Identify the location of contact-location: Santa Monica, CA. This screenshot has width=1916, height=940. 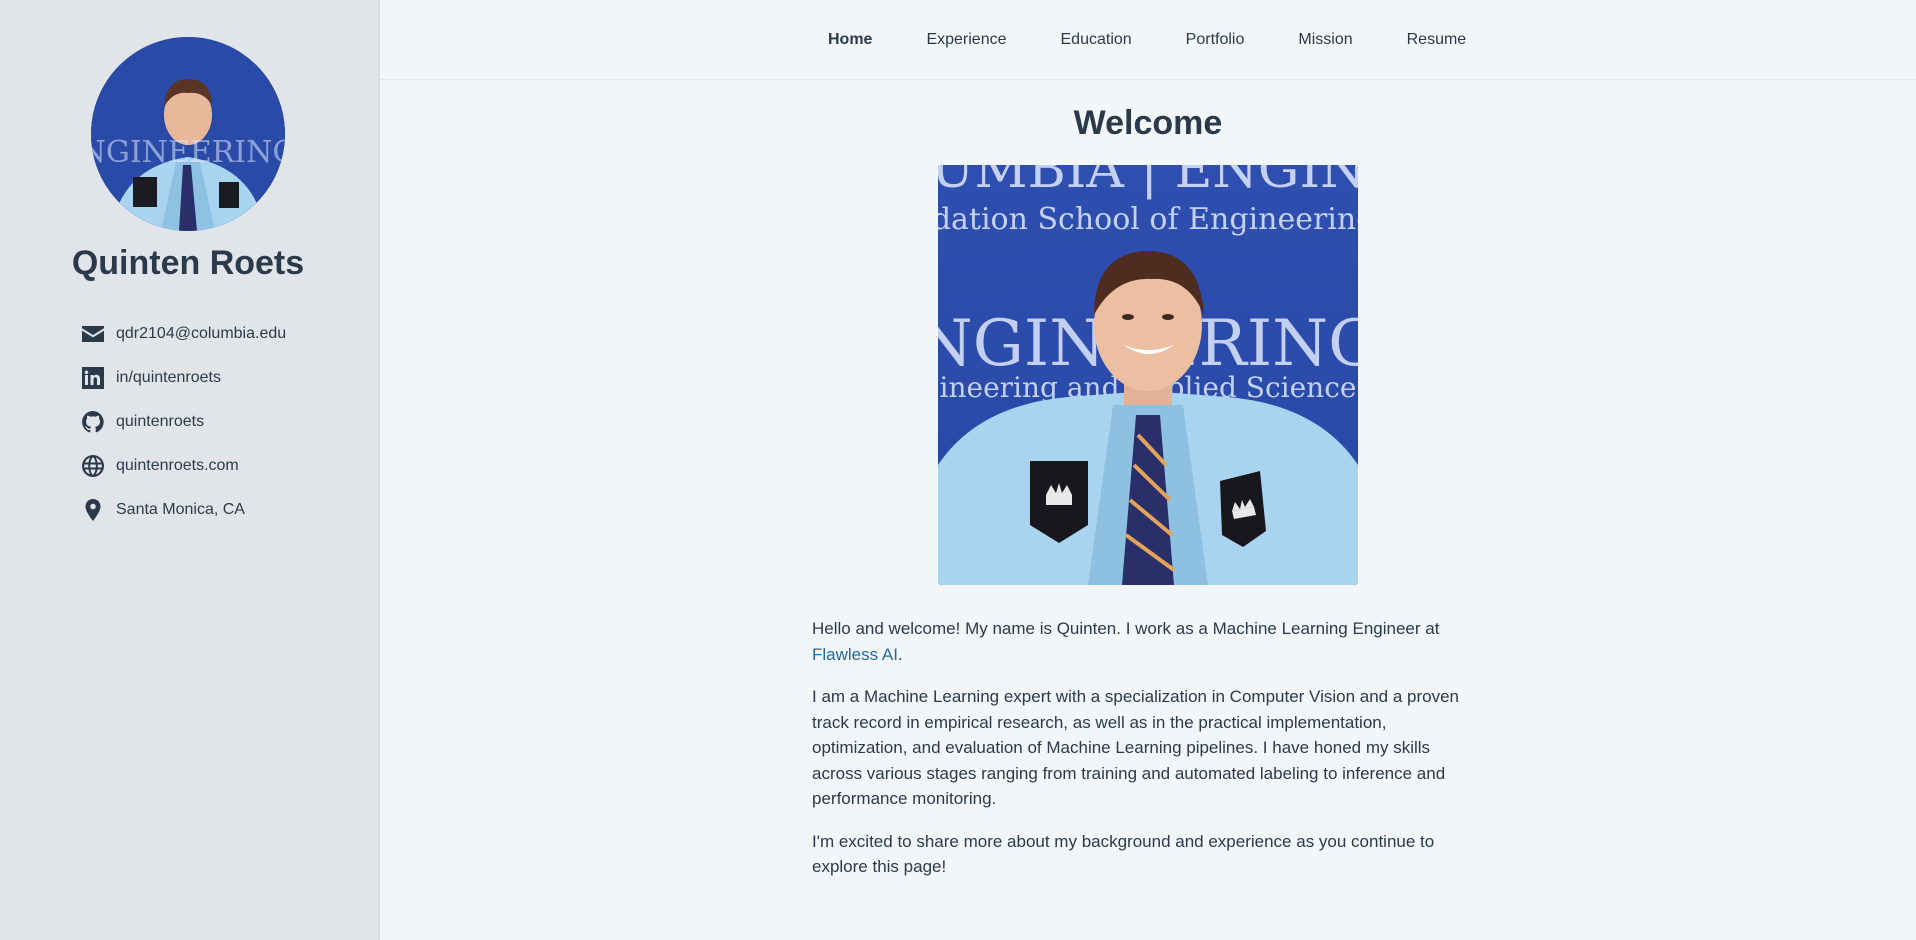
(183, 510).